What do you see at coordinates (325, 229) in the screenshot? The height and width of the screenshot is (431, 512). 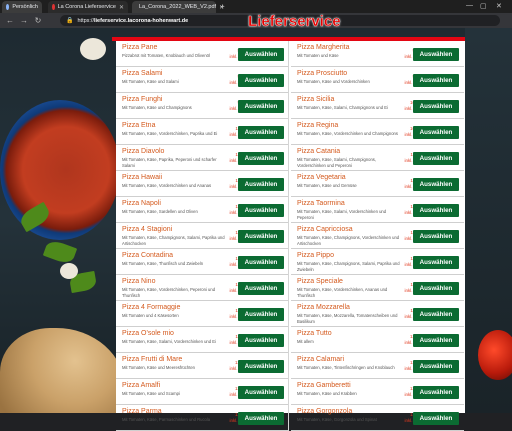 I see `item-name: Pizza Capricciosa` at bounding box center [325, 229].